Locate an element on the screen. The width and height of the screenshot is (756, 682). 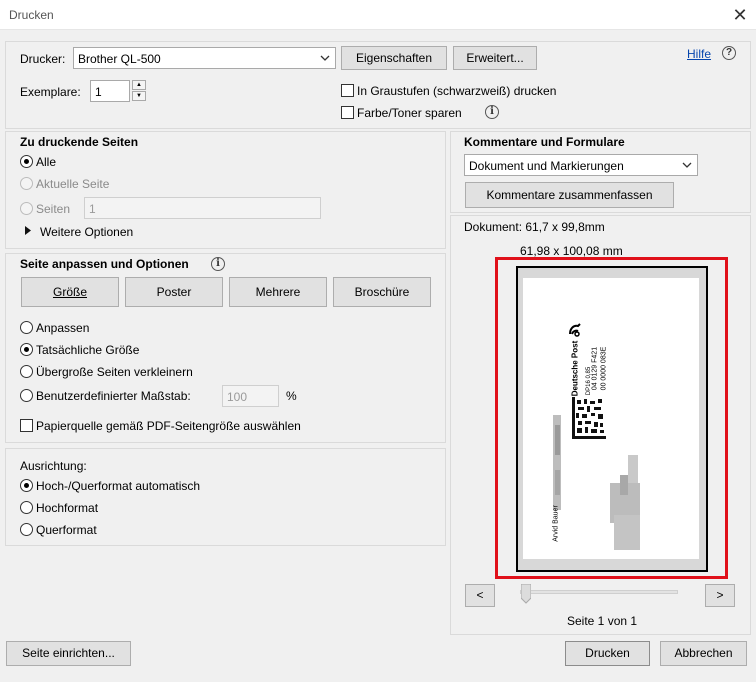
pages-range-value: 1 is located at coordinates (92, 209).